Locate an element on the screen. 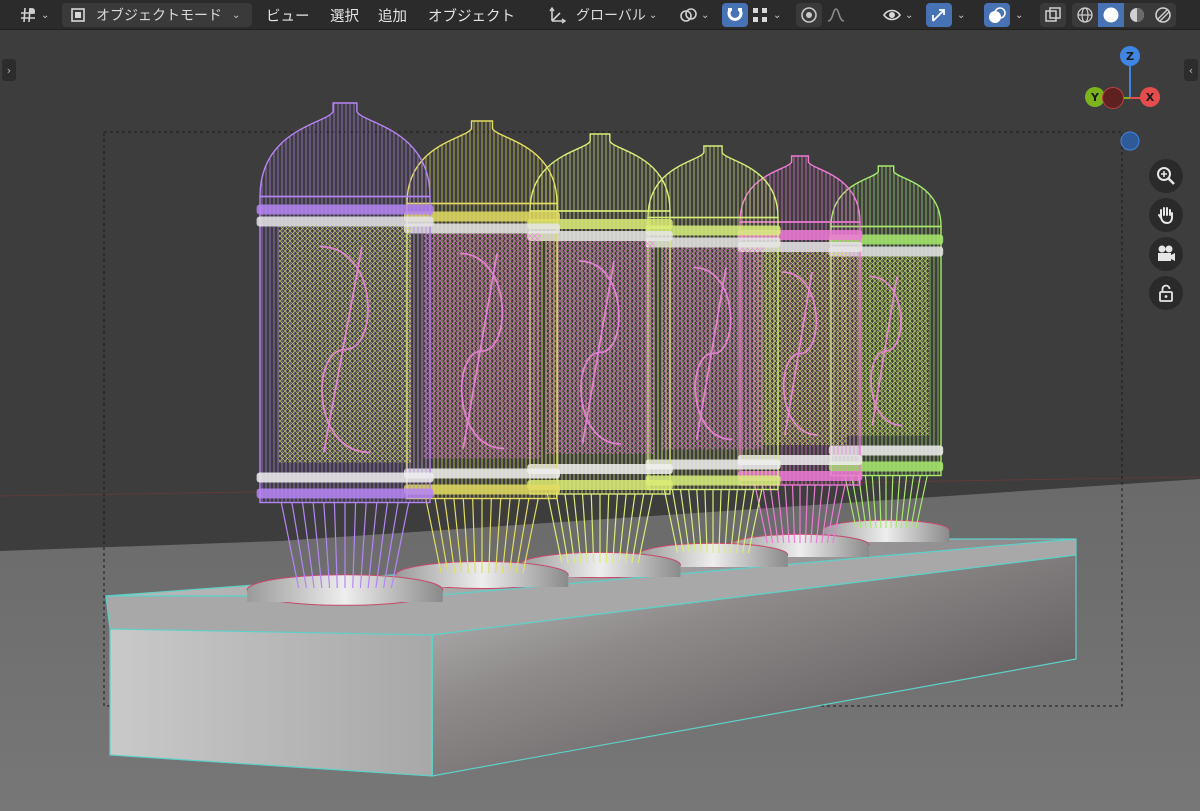  transform-orientation-icon is located at coordinates (558, 15).